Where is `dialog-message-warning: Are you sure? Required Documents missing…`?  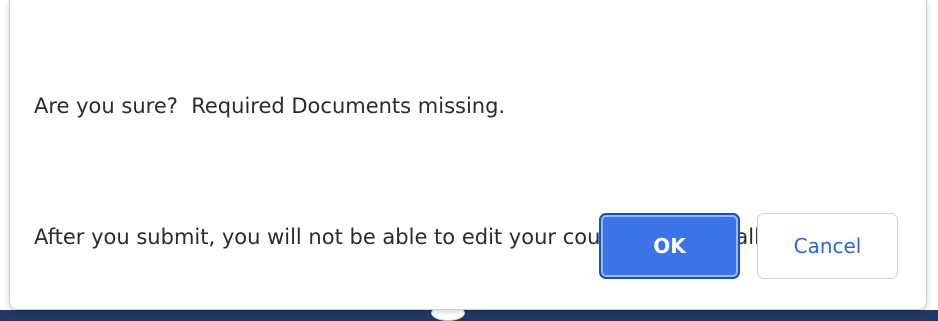
dialog-message-warning: Are you sure? Required Documents missing… is located at coordinates (270, 106).